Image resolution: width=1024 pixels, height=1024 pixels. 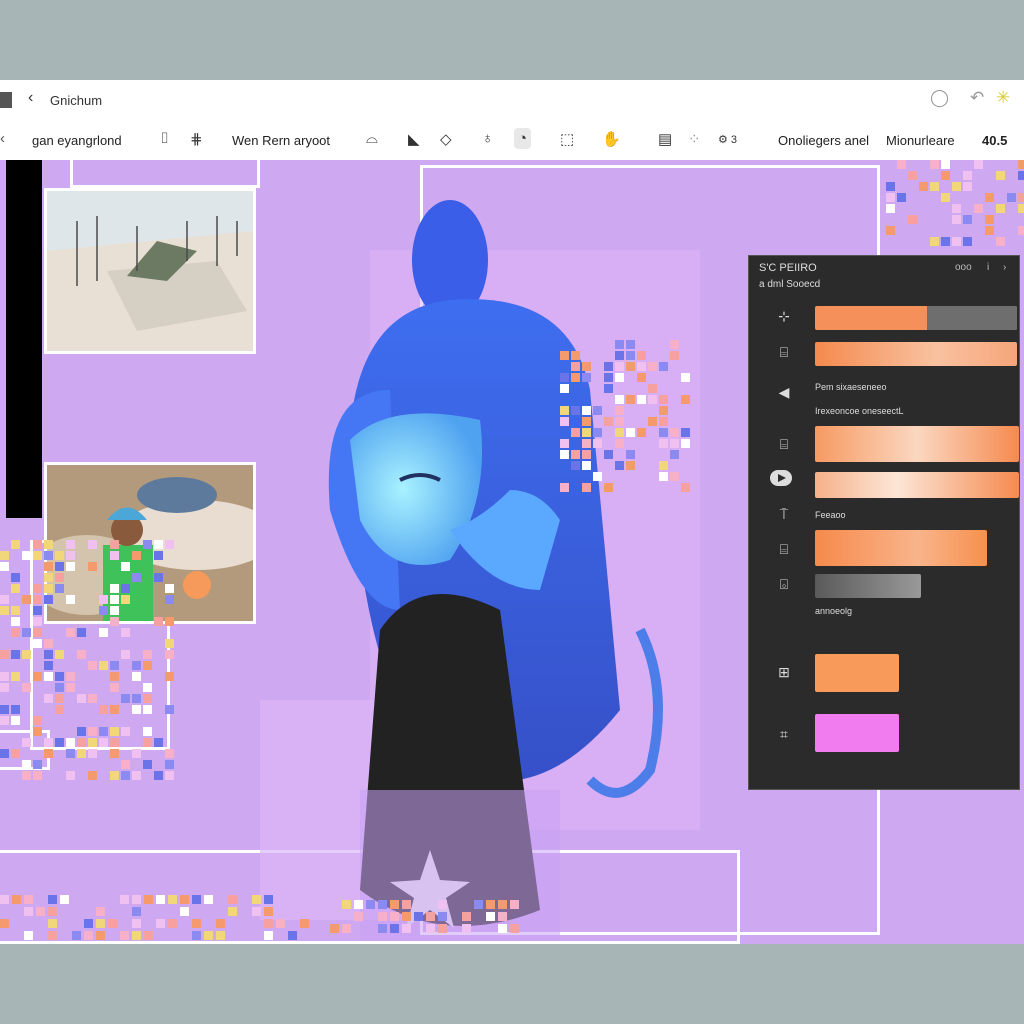 I want to click on layer-icon: ⌸, so click(x=784, y=352).